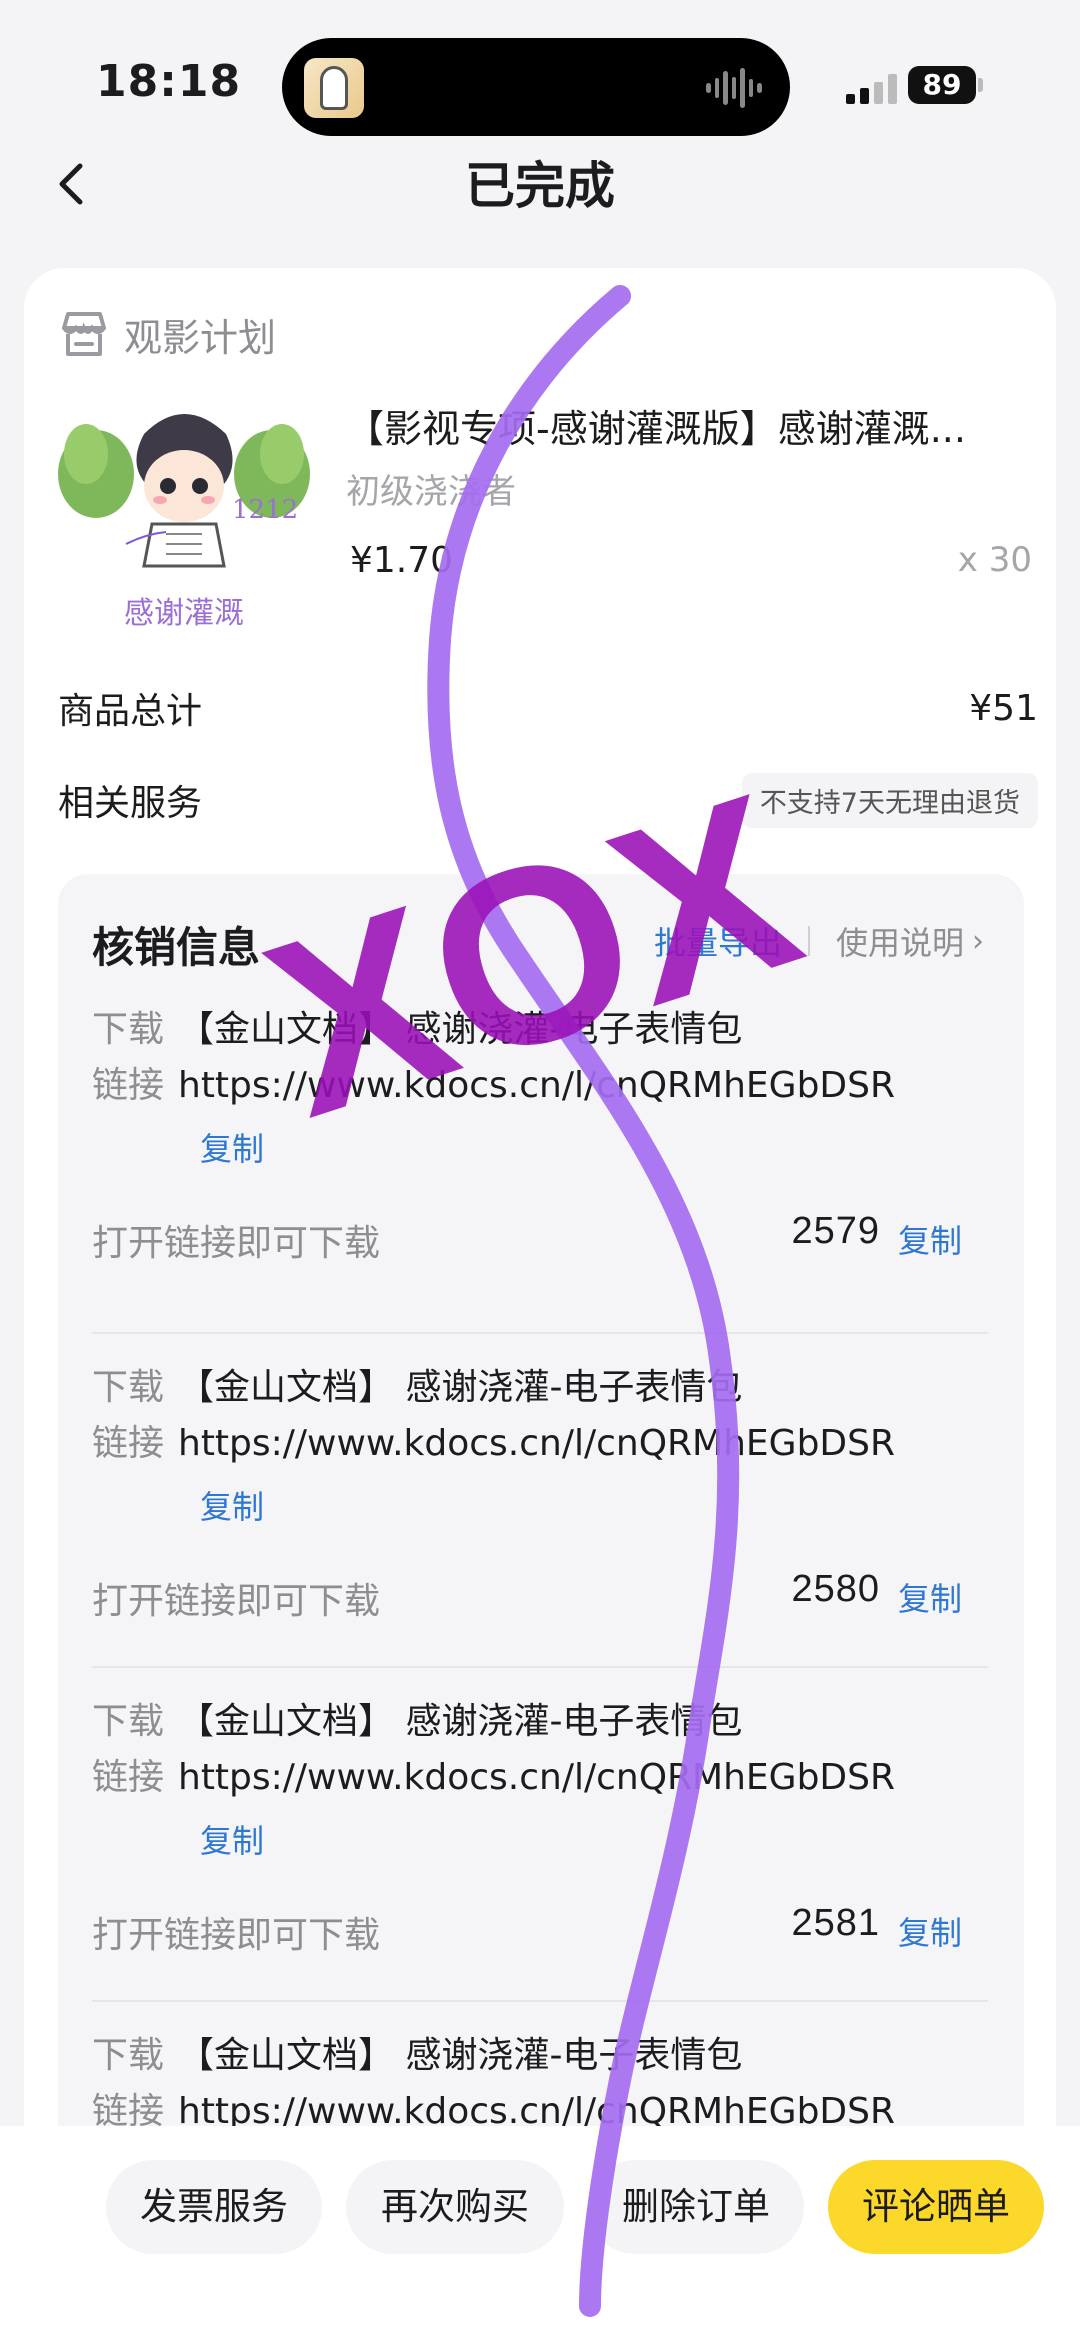  I want to click on status-bar: 18:18 89, so click(540, 75).